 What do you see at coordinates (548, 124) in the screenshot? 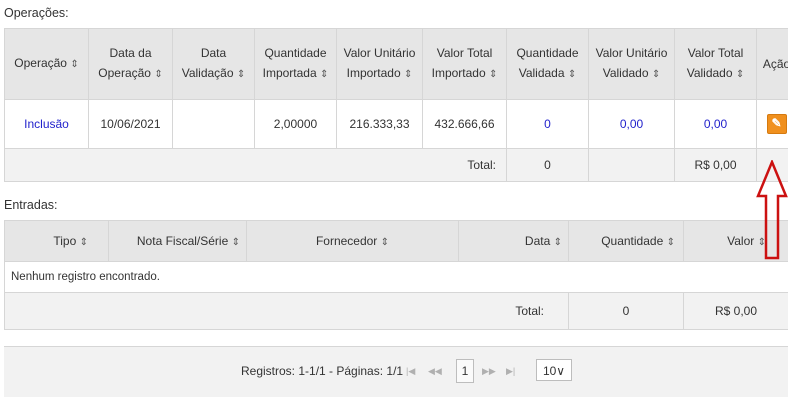
I see `cell-qtd-validada: 0` at bounding box center [548, 124].